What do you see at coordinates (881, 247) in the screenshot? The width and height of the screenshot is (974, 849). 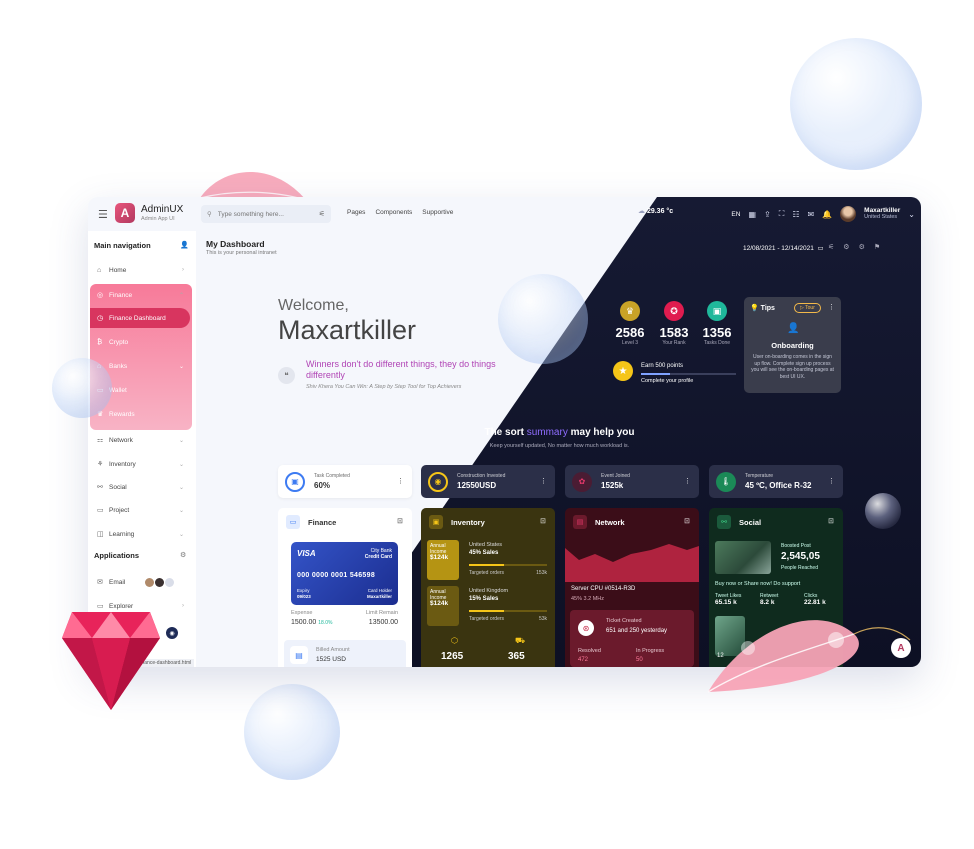 I see `gift-icon: ⚑` at bounding box center [881, 247].